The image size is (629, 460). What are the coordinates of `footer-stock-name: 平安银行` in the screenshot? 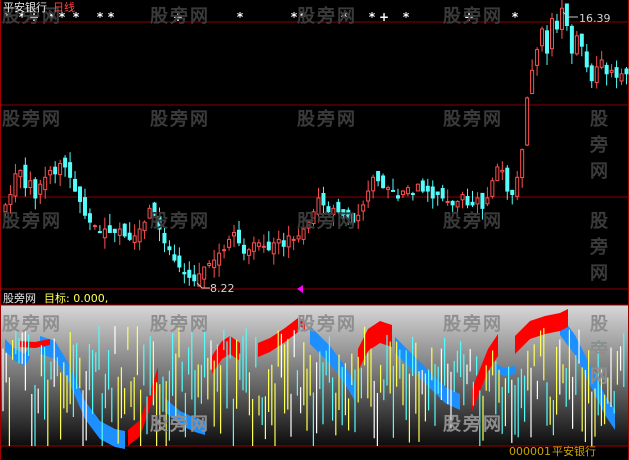 It's located at (574, 451).